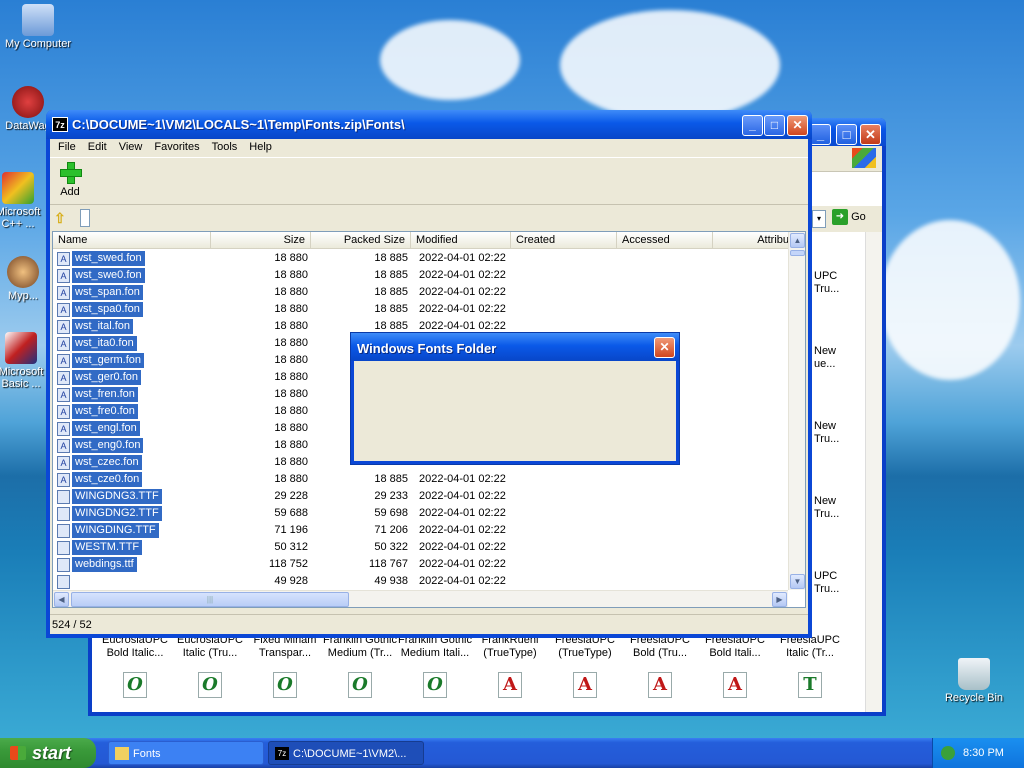  Describe the element at coordinates (797, 581) in the screenshot. I see `scroll-down-icon: ▼` at that location.